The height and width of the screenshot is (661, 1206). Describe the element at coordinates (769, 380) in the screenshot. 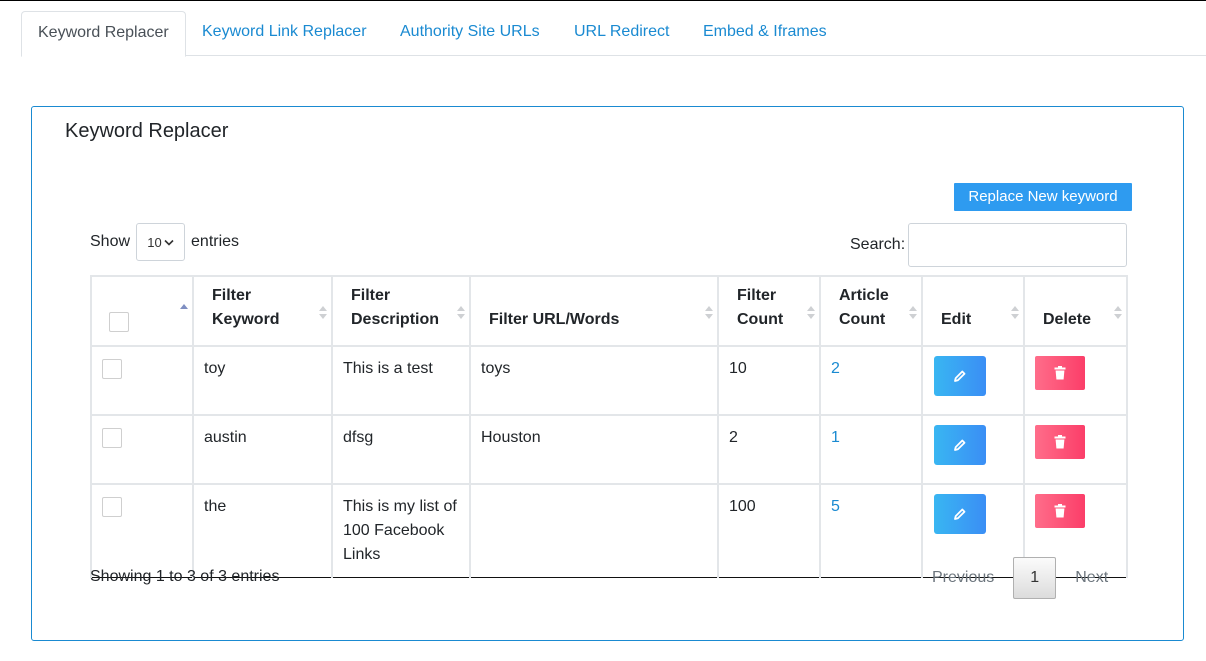

I see `cell-filter-count: 10` at that location.